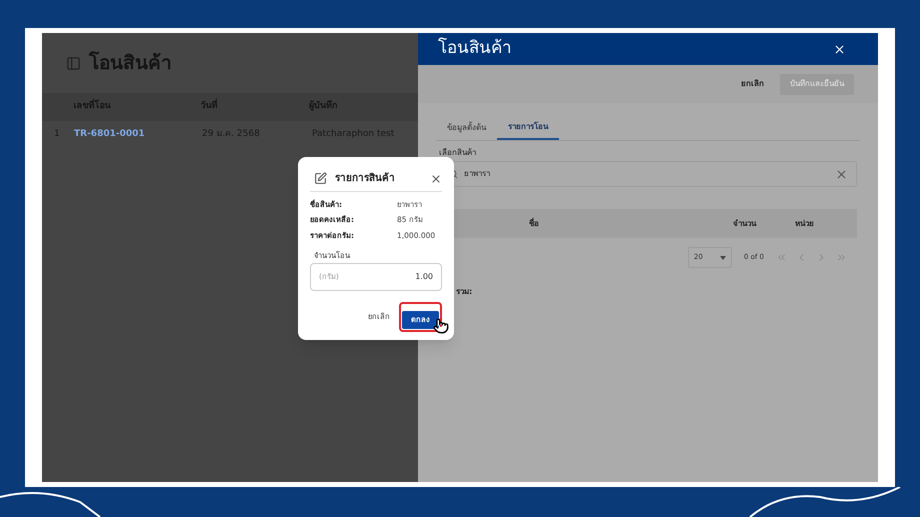 This screenshot has width=920, height=517. Describe the element at coordinates (465, 292) in the screenshot. I see `total-label: รวม:` at that location.